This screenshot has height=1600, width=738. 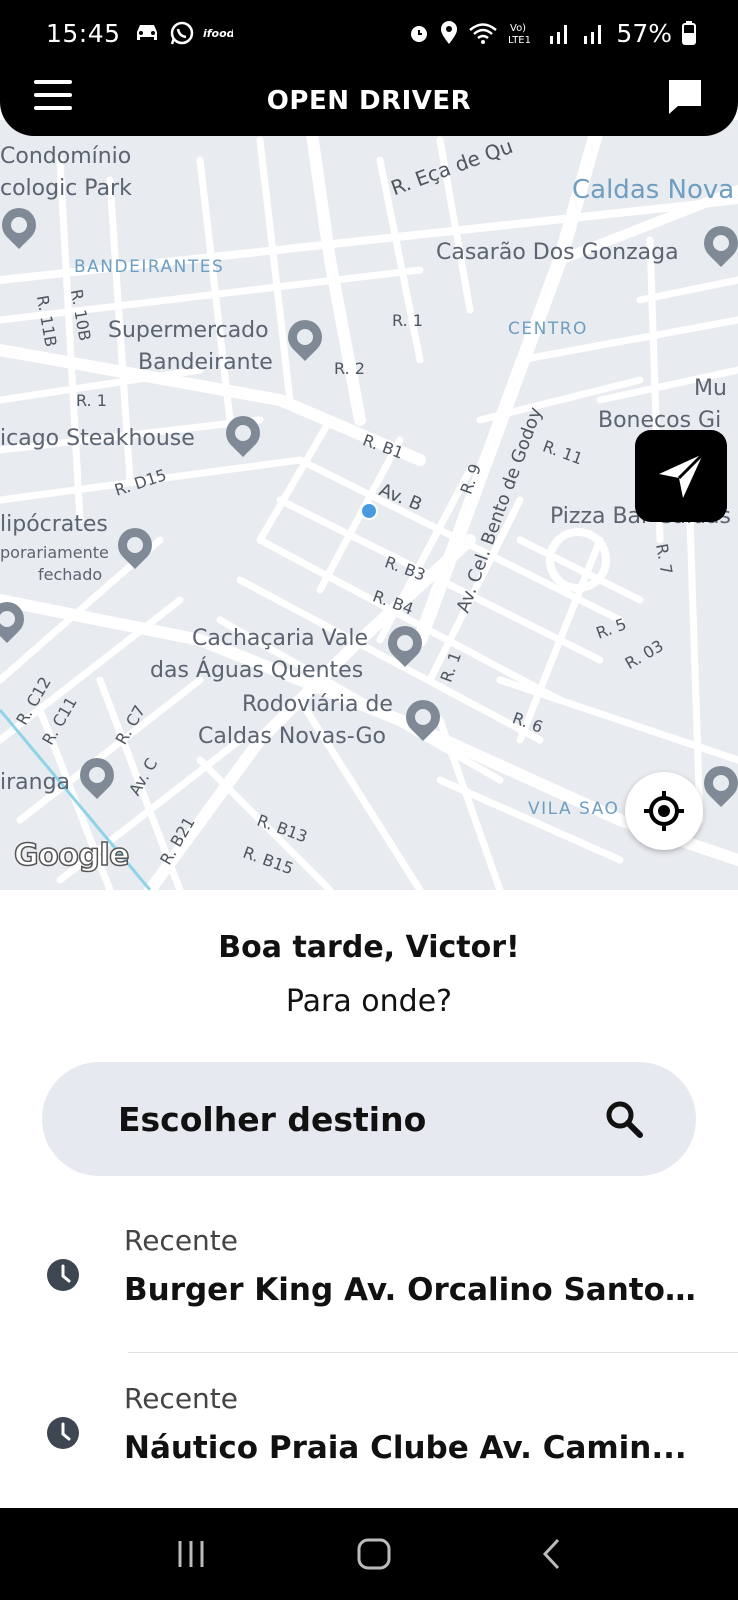 What do you see at coordinates (83, 33) in the screenshot?
I see `status-time: 15:45` at bounding box center [83, 33].